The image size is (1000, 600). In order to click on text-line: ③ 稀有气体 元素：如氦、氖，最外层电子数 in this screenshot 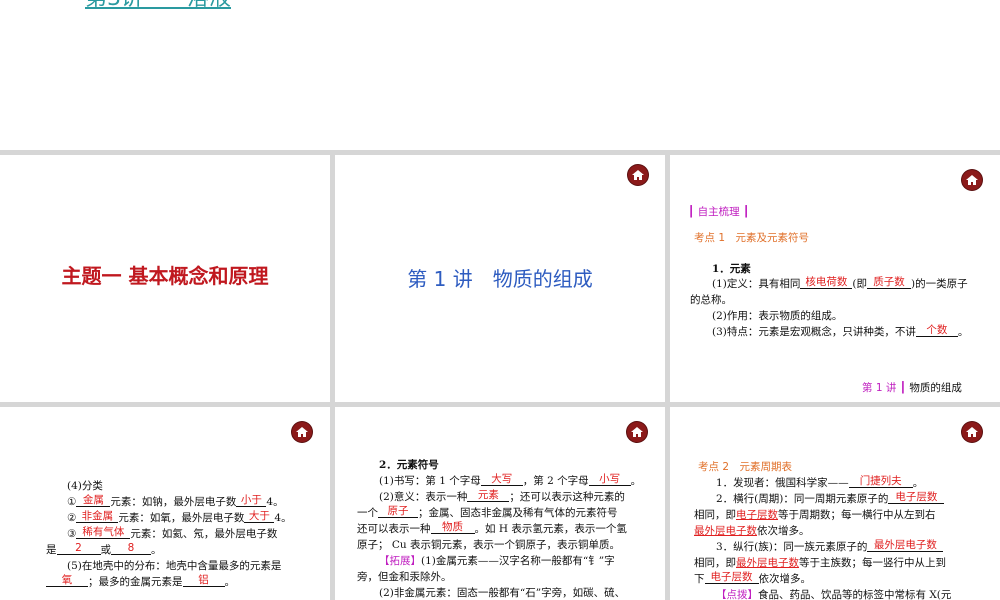, I will do `click(172, 534)`.